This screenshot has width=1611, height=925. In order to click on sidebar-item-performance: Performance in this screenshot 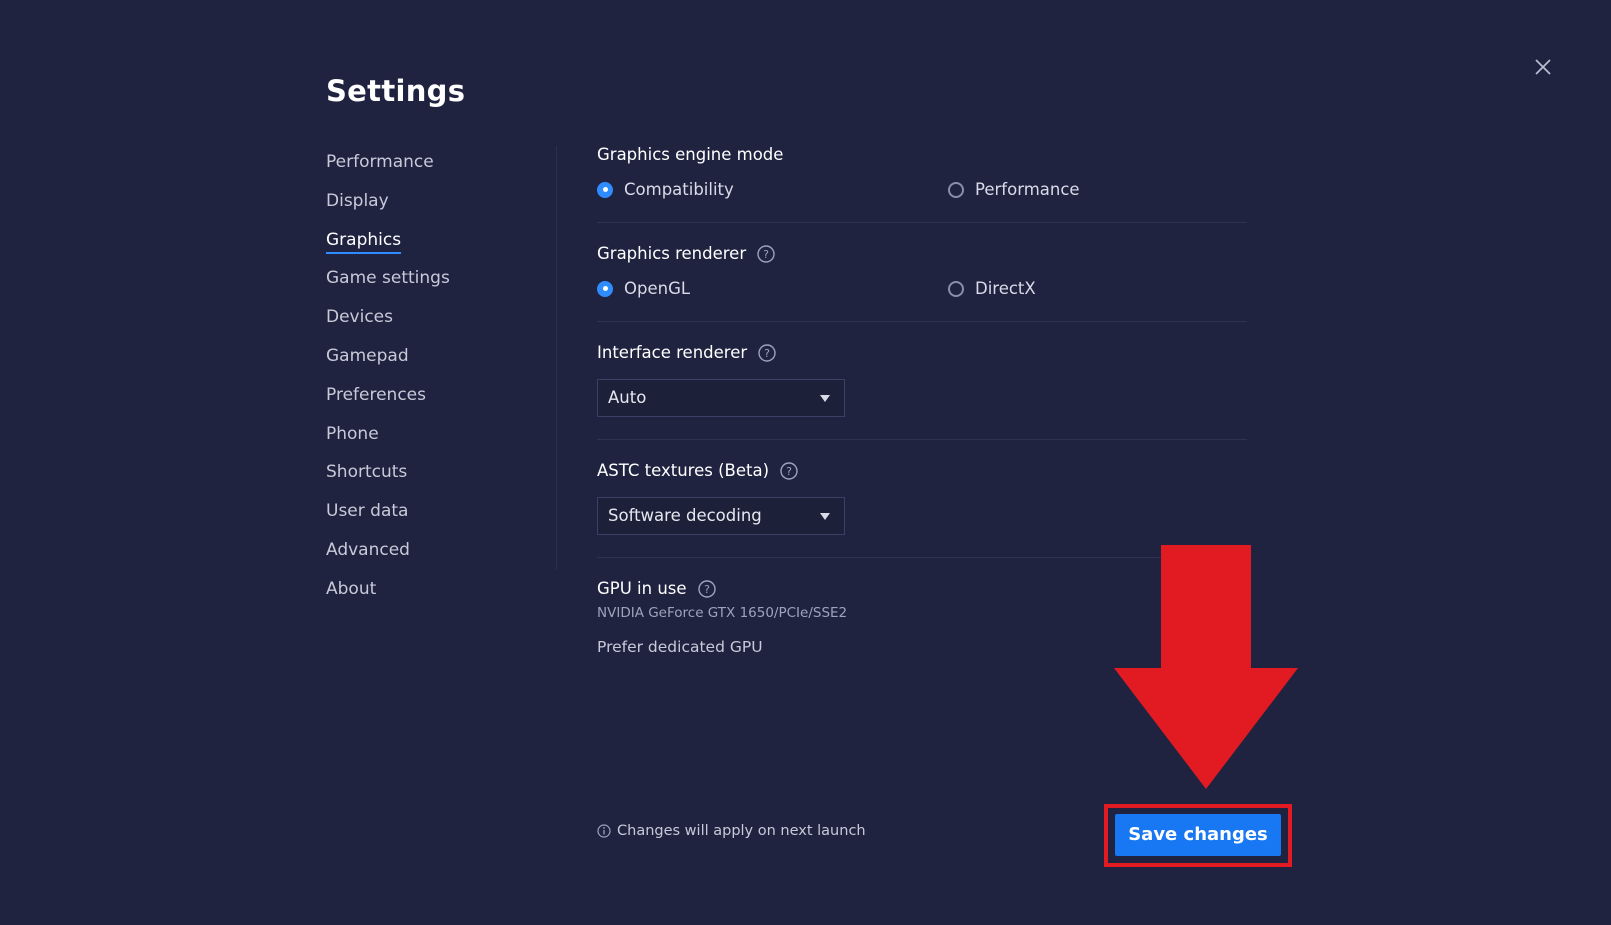, I will do `click(426, 165)`.